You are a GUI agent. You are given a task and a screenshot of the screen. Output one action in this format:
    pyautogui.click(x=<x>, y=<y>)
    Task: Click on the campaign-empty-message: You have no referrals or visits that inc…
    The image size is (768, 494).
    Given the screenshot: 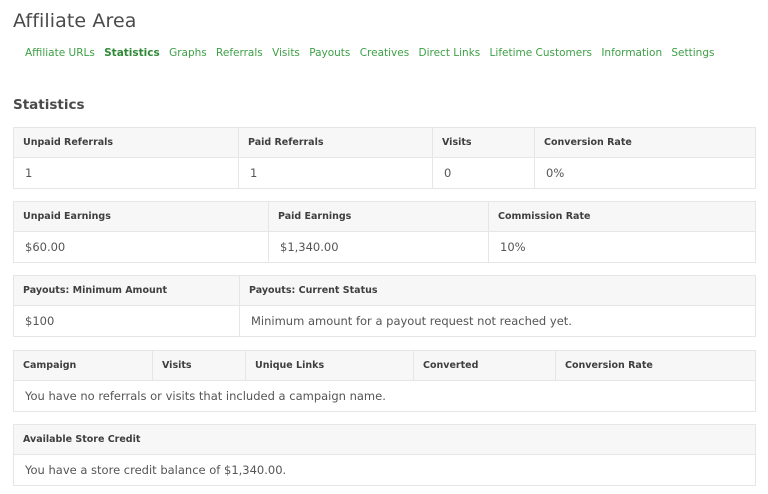 What is the action you would take?
    pyautogui.click(x=384, y=396)
    